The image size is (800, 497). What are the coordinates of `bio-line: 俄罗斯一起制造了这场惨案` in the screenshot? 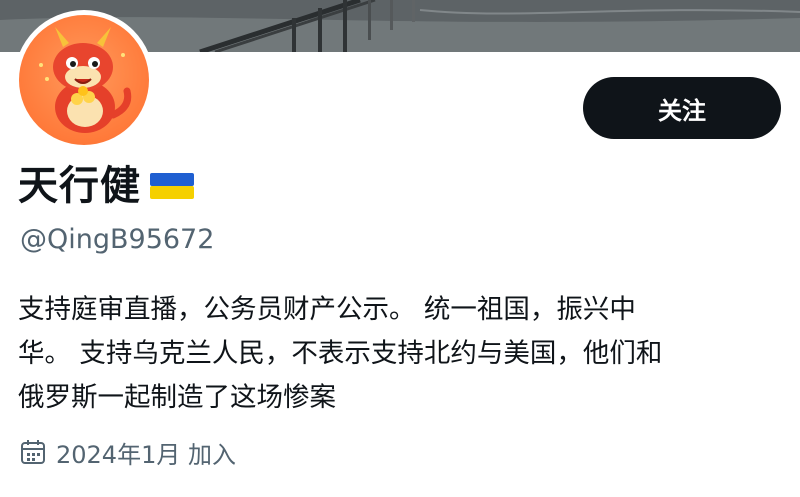 It's located at (177, 397).